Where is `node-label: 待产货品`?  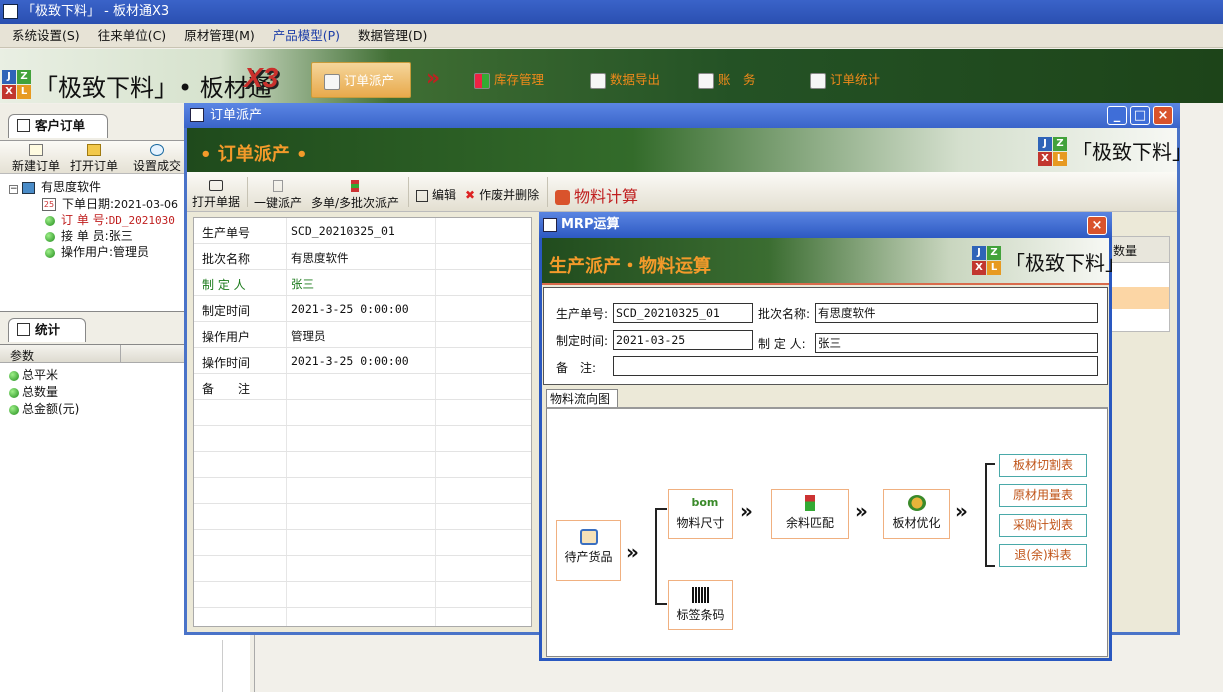 node-label: 待产货品 is located at coordinates (588, 557).